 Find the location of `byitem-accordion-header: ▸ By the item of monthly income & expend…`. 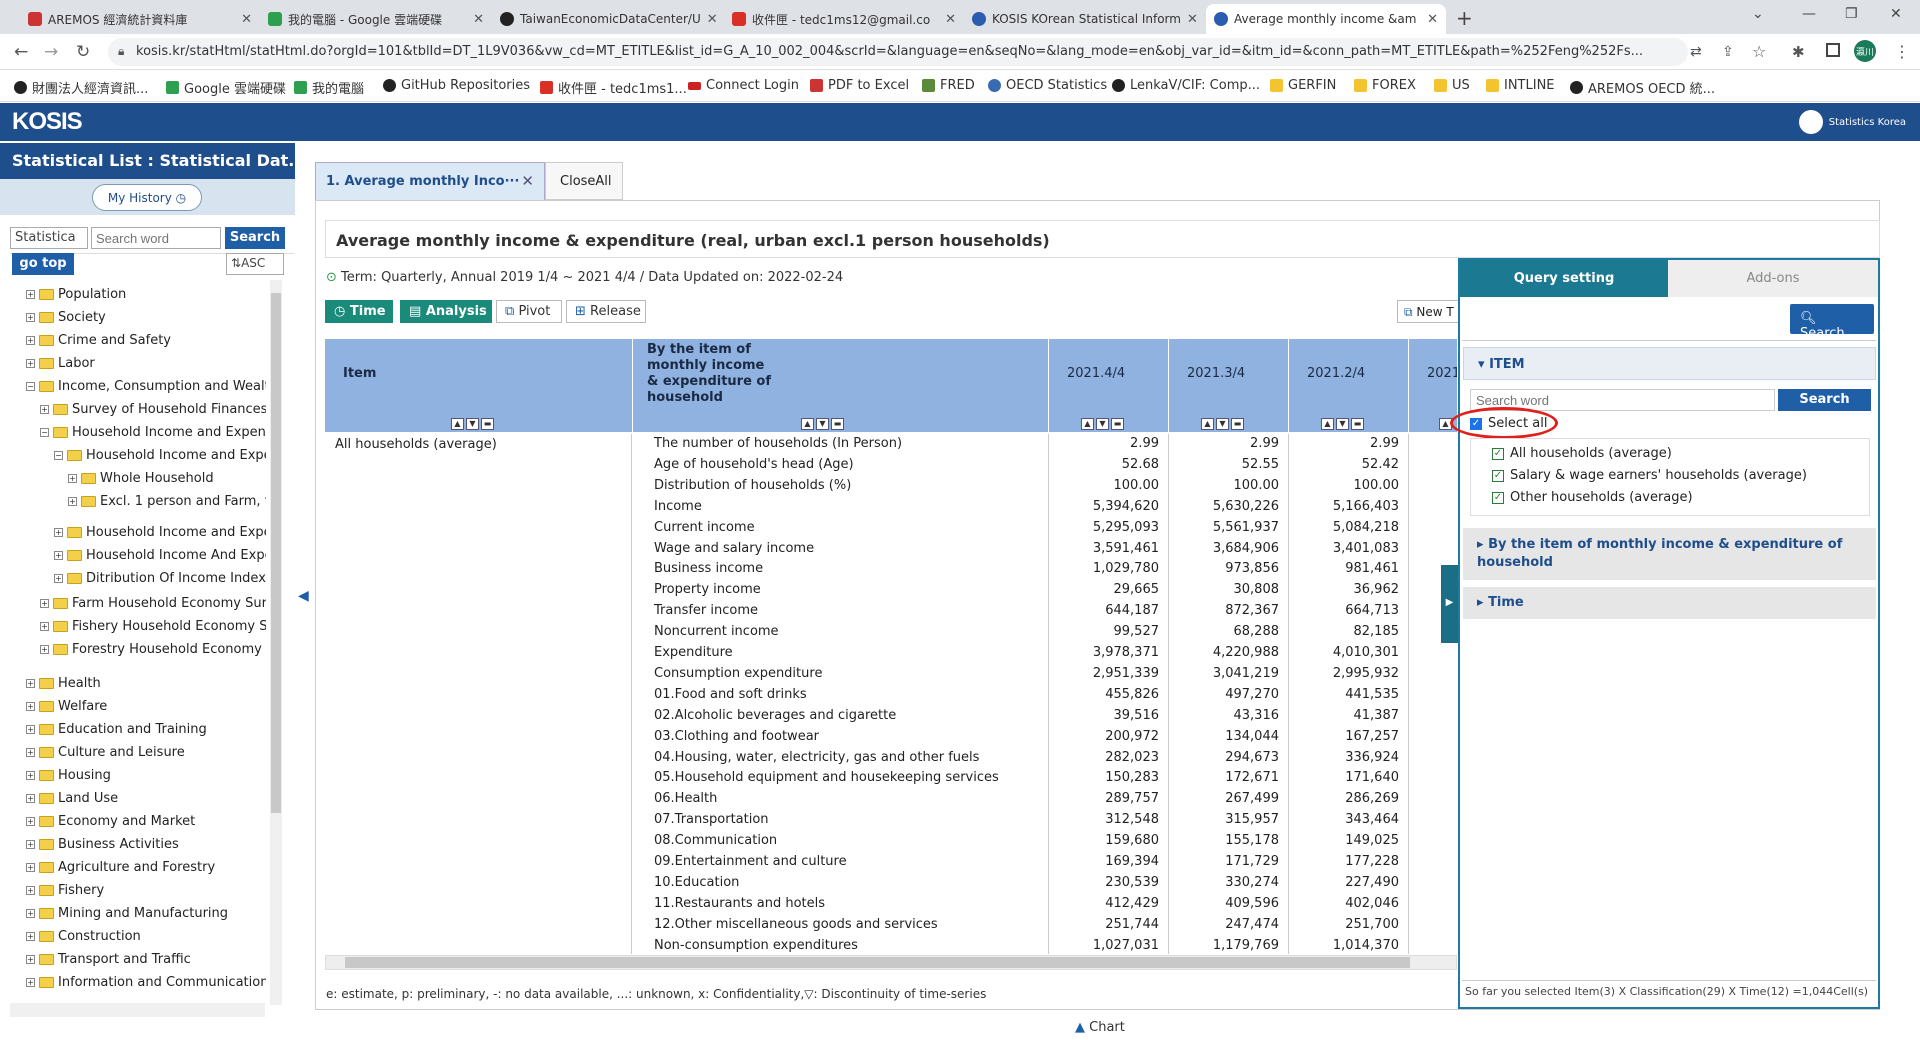

byitem-accordion-header: ▸ By the item of monthly income & expend… is located at coordinates (1669, 554).